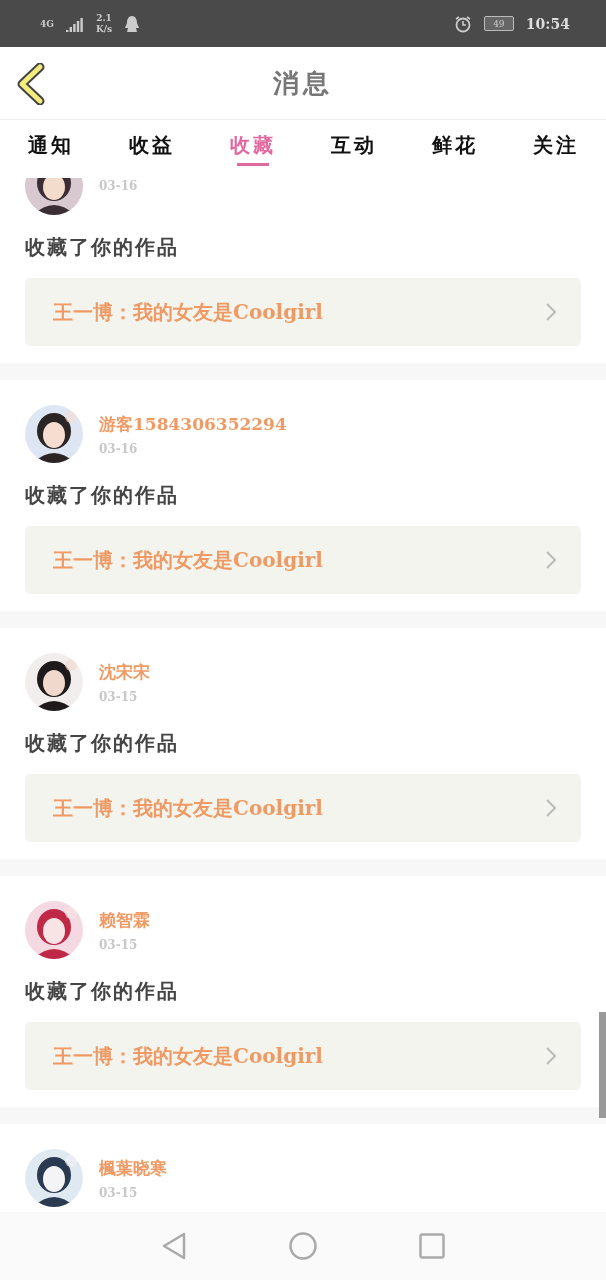 The image size is (606, 1280). I want to click on back-icon, so click(31, 84).